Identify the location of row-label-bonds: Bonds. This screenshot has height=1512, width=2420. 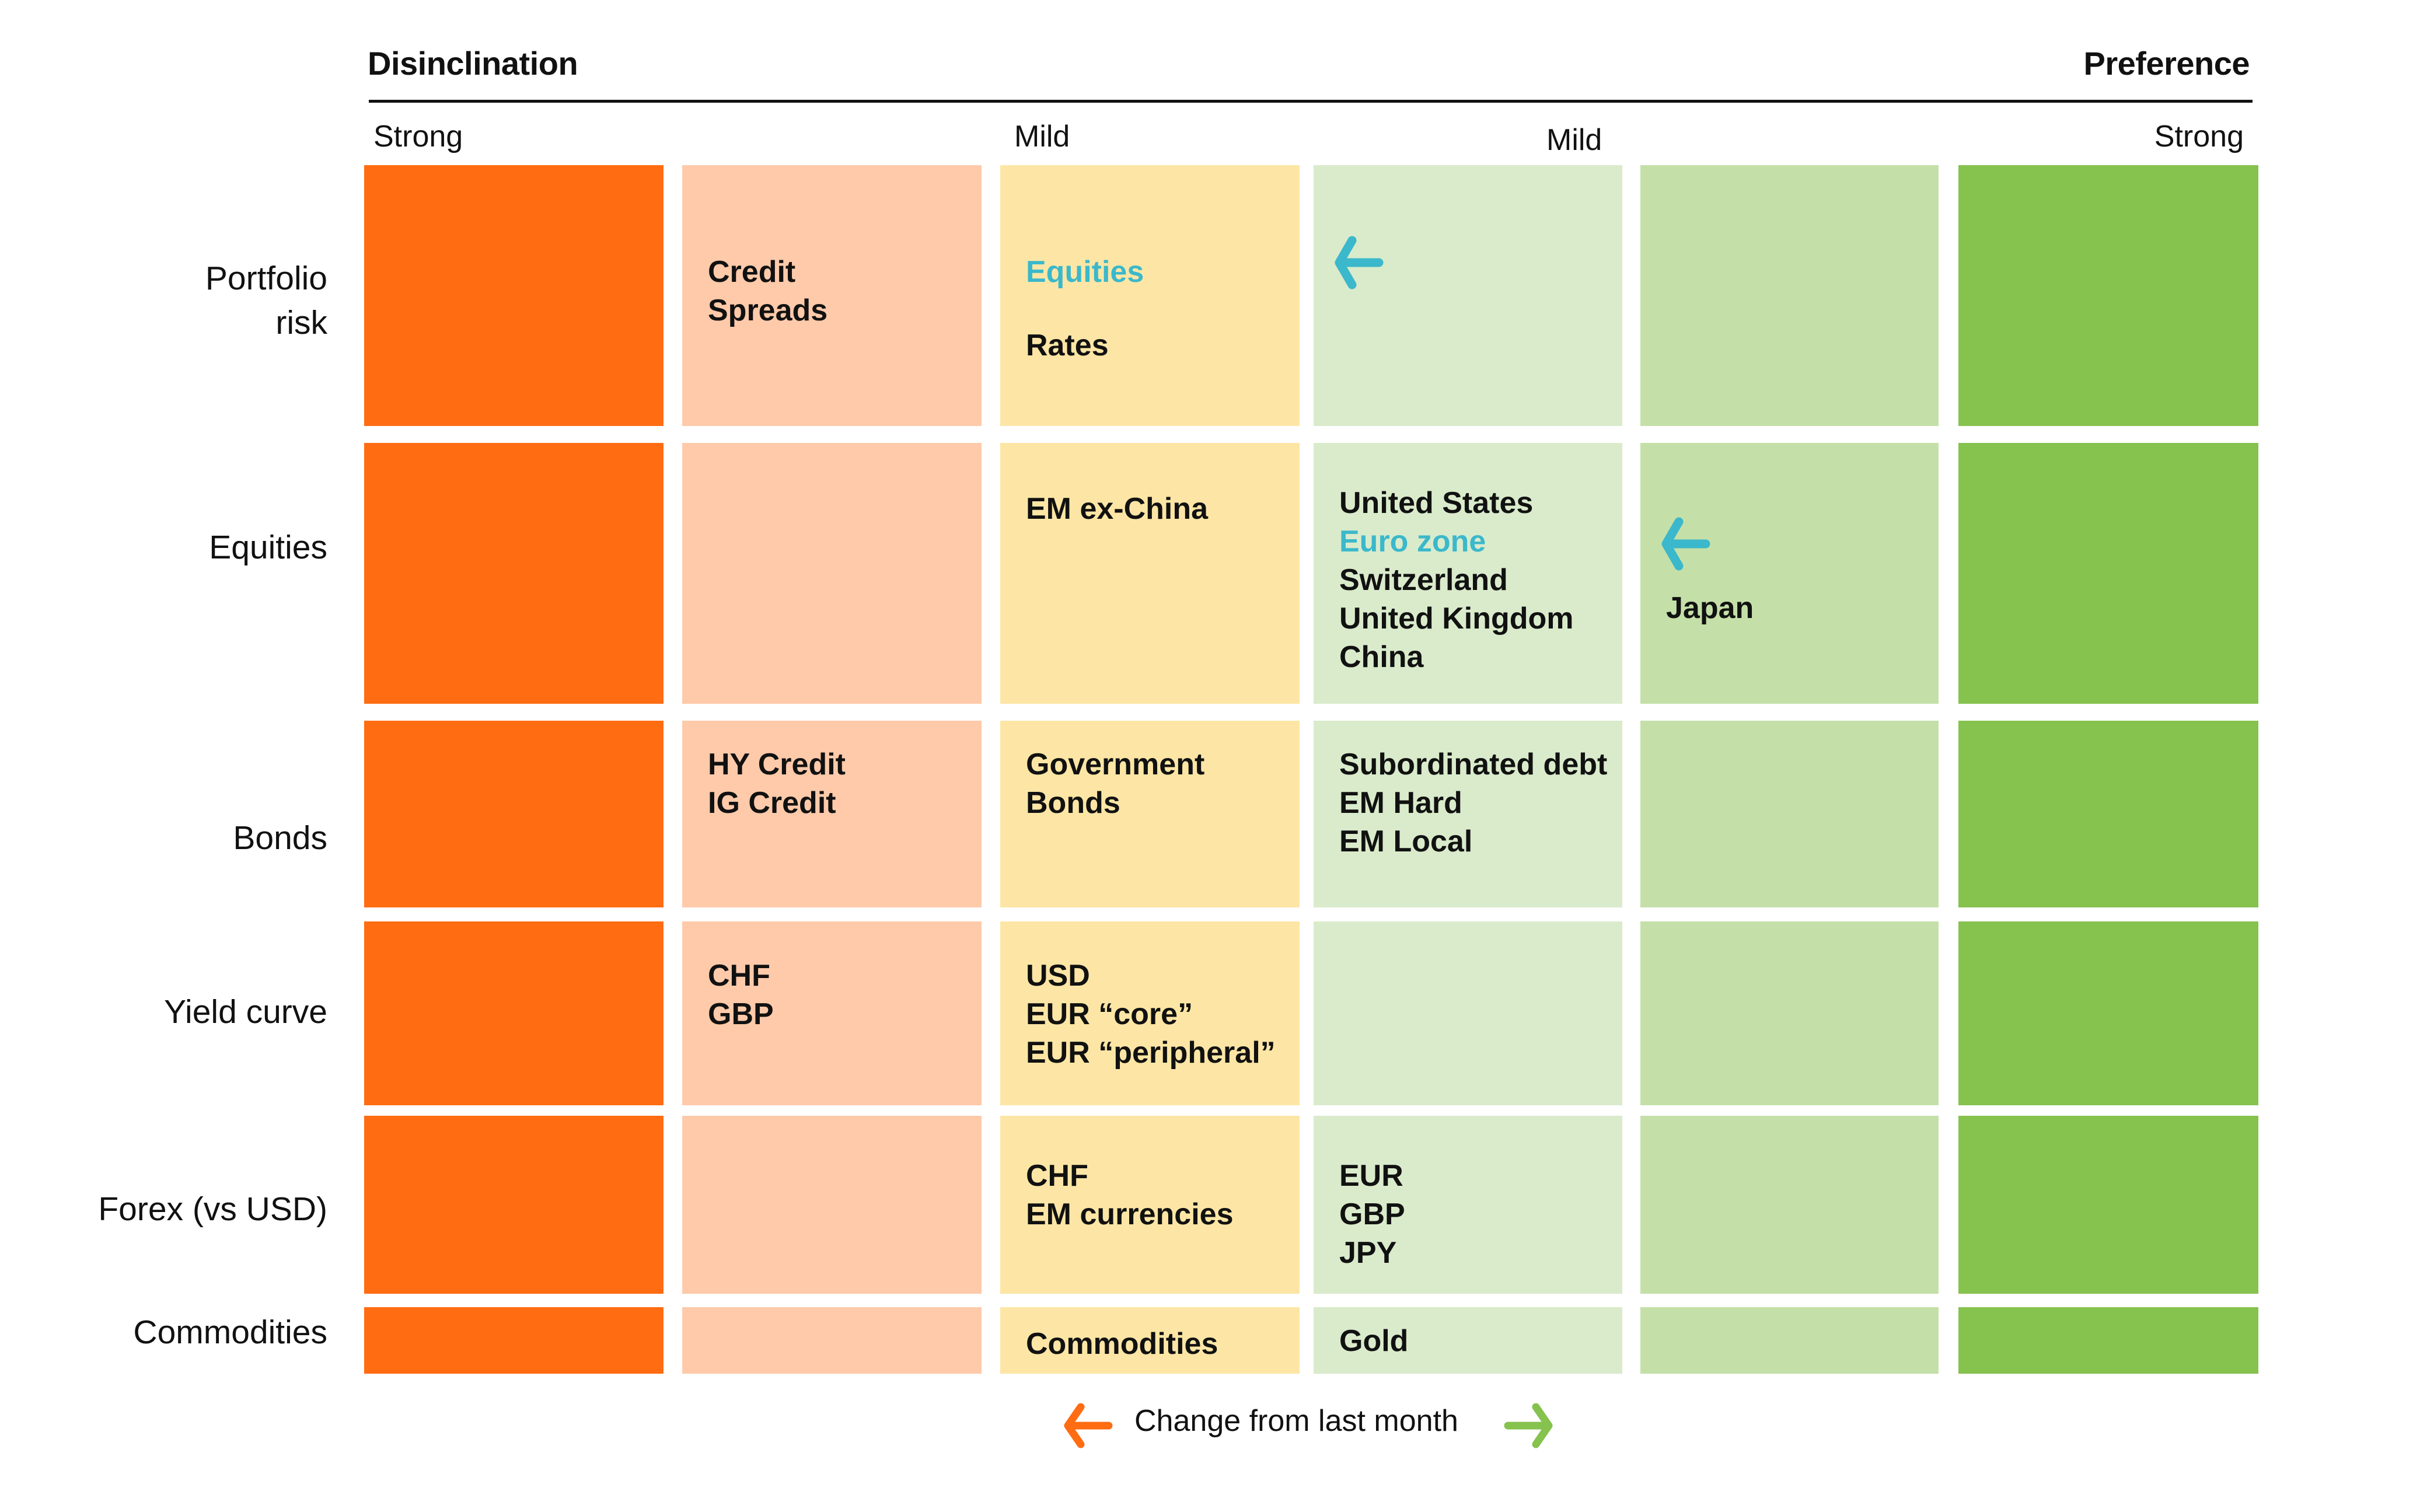
(280, 838).